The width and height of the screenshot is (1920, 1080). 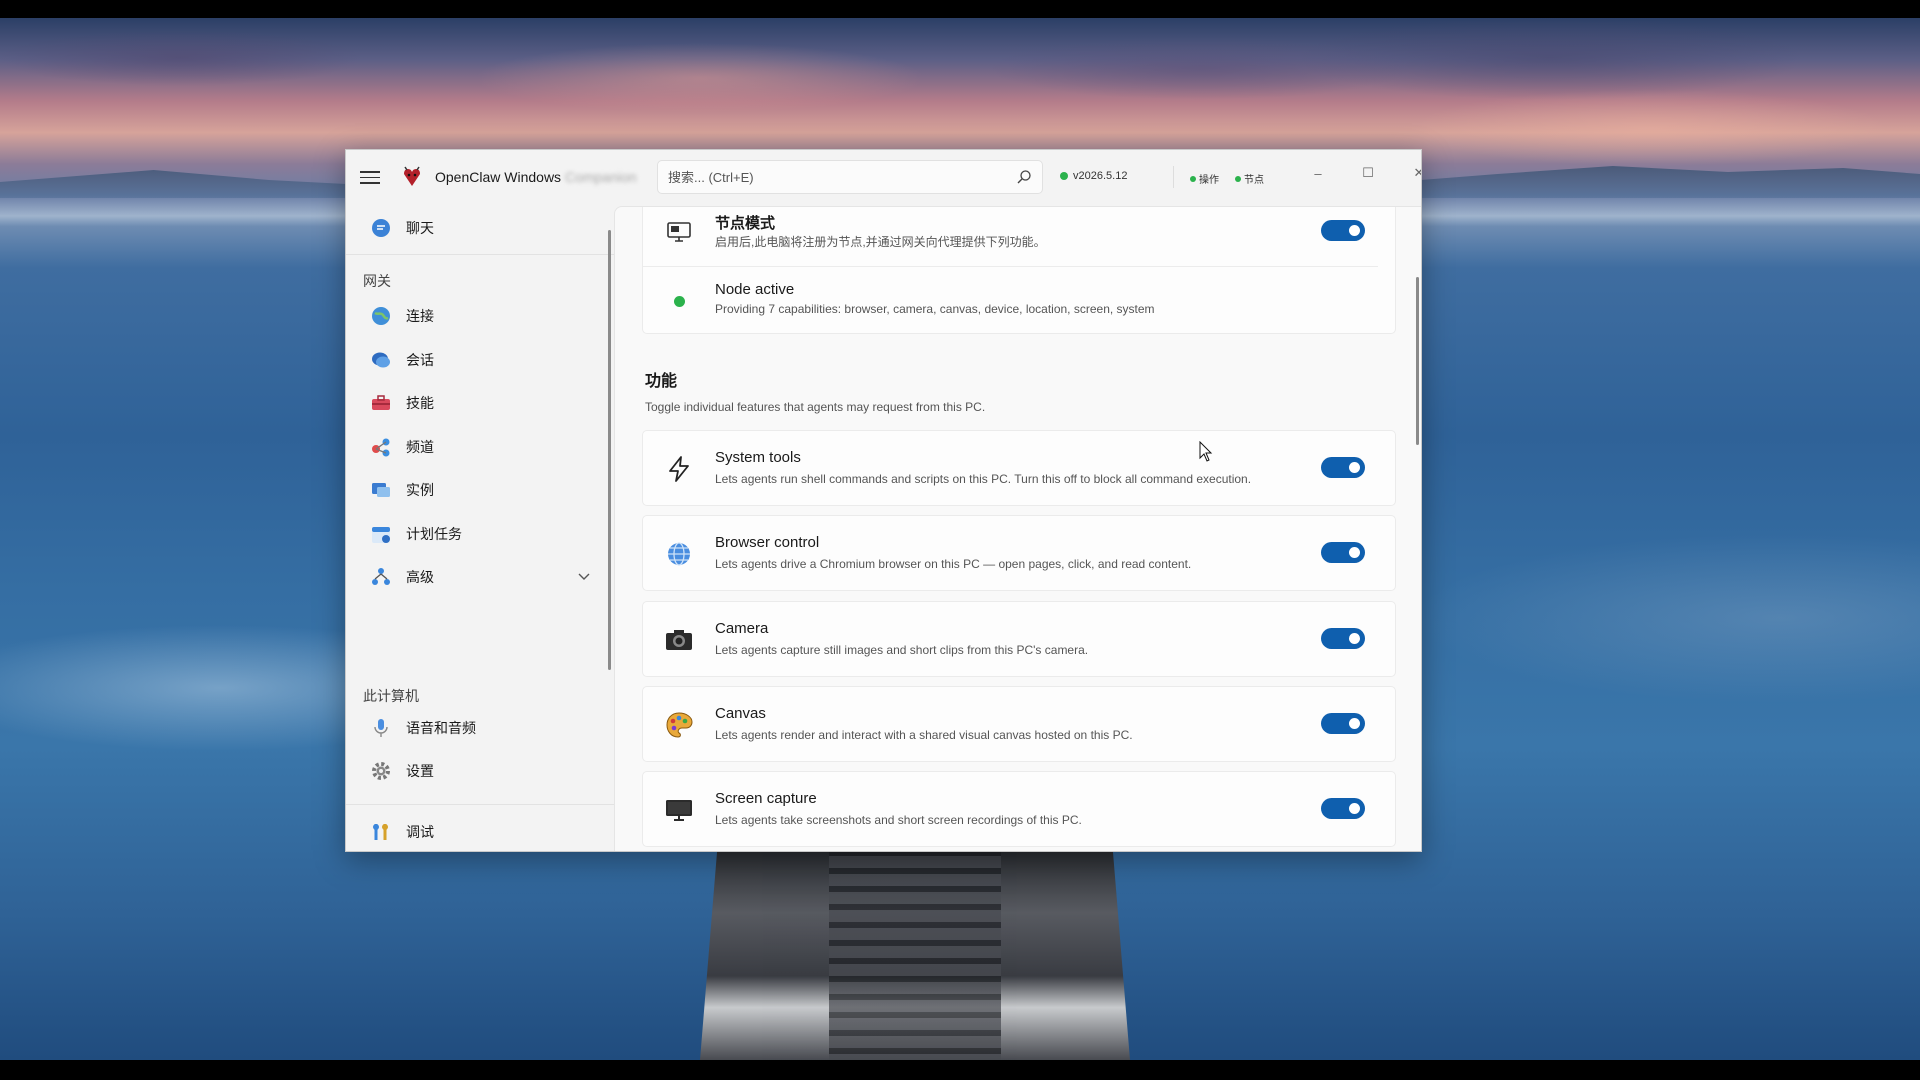 What do you see at coordinates (1100, 176) in the screenshot?
I see `version-label: v2026.5.12` at bounding box center [1100, 176].